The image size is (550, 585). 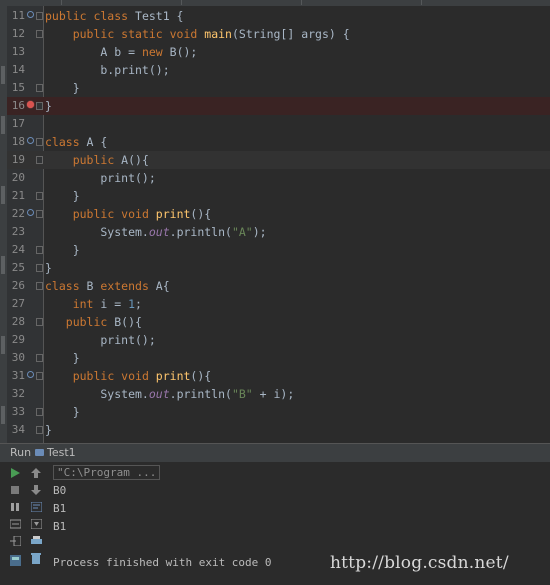 I want to click on code-line: 34}, so click(x=278, y=430).